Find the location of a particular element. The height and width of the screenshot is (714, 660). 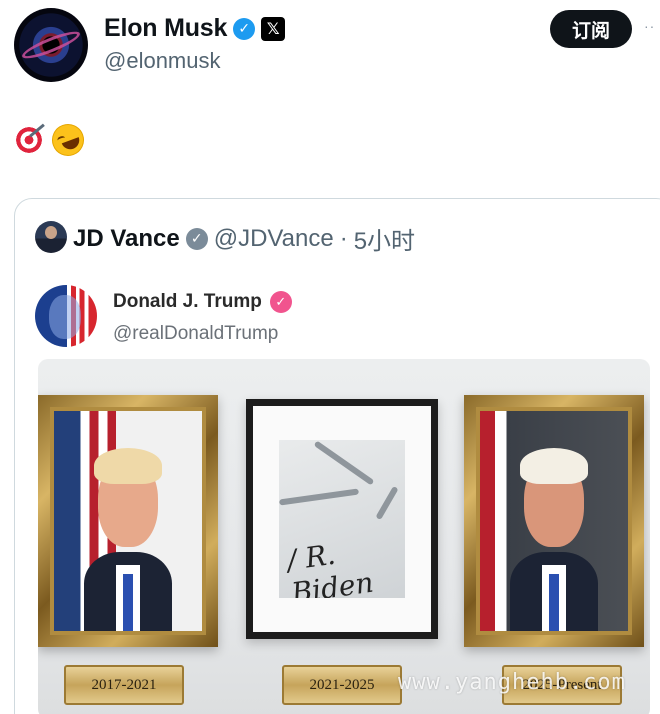

more-options-icon: ·· is located at coordinates (649, 26).